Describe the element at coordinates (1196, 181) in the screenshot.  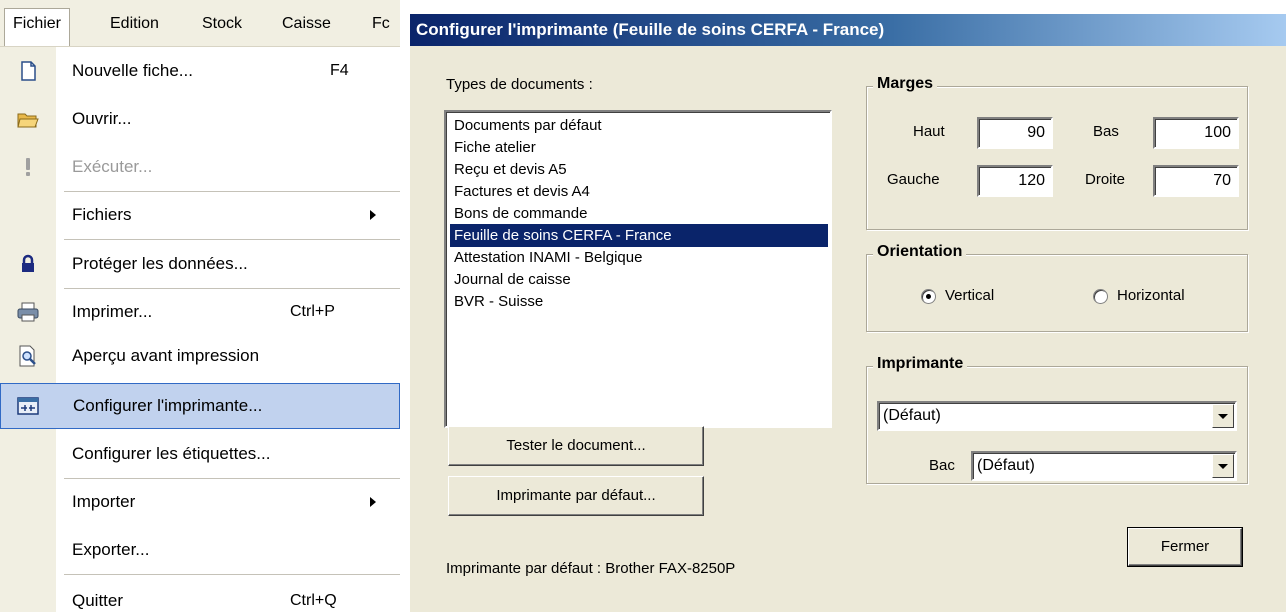
I see `droite-field: 70` at that location.